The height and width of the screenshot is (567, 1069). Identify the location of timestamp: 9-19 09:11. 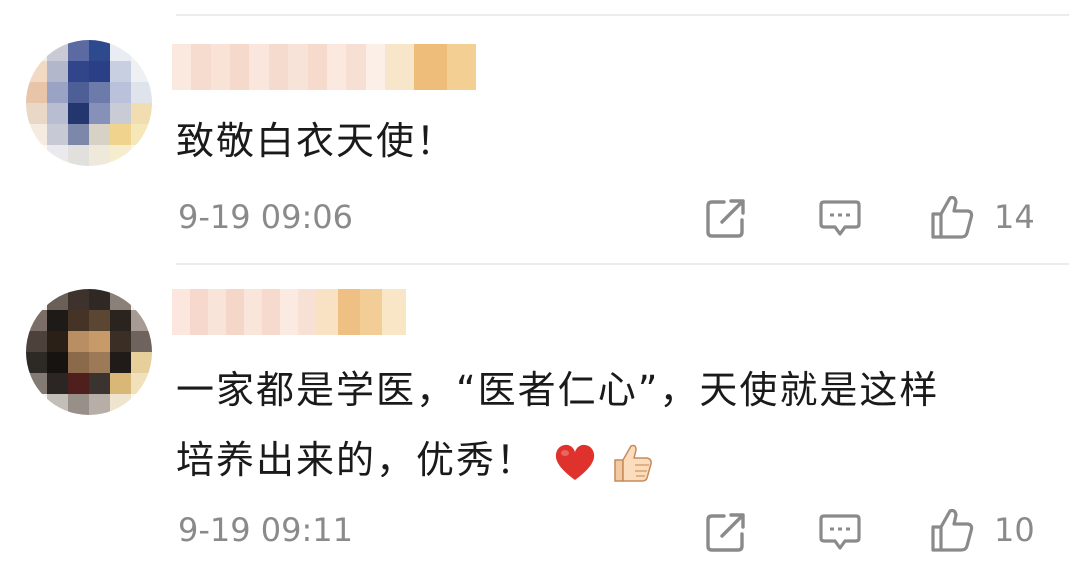
(266, 530).